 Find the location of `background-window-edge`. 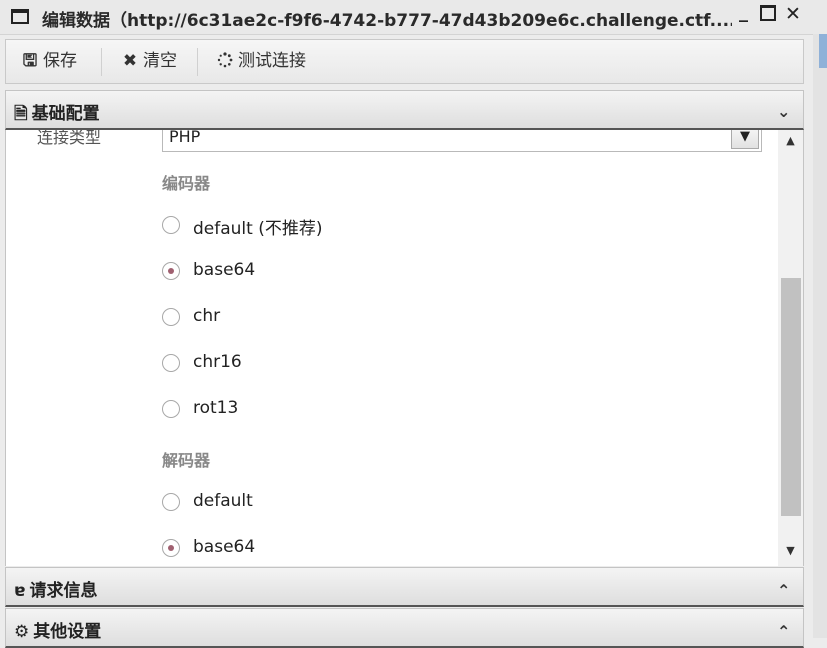

background-window-edge is located at coordinates (820, 336).